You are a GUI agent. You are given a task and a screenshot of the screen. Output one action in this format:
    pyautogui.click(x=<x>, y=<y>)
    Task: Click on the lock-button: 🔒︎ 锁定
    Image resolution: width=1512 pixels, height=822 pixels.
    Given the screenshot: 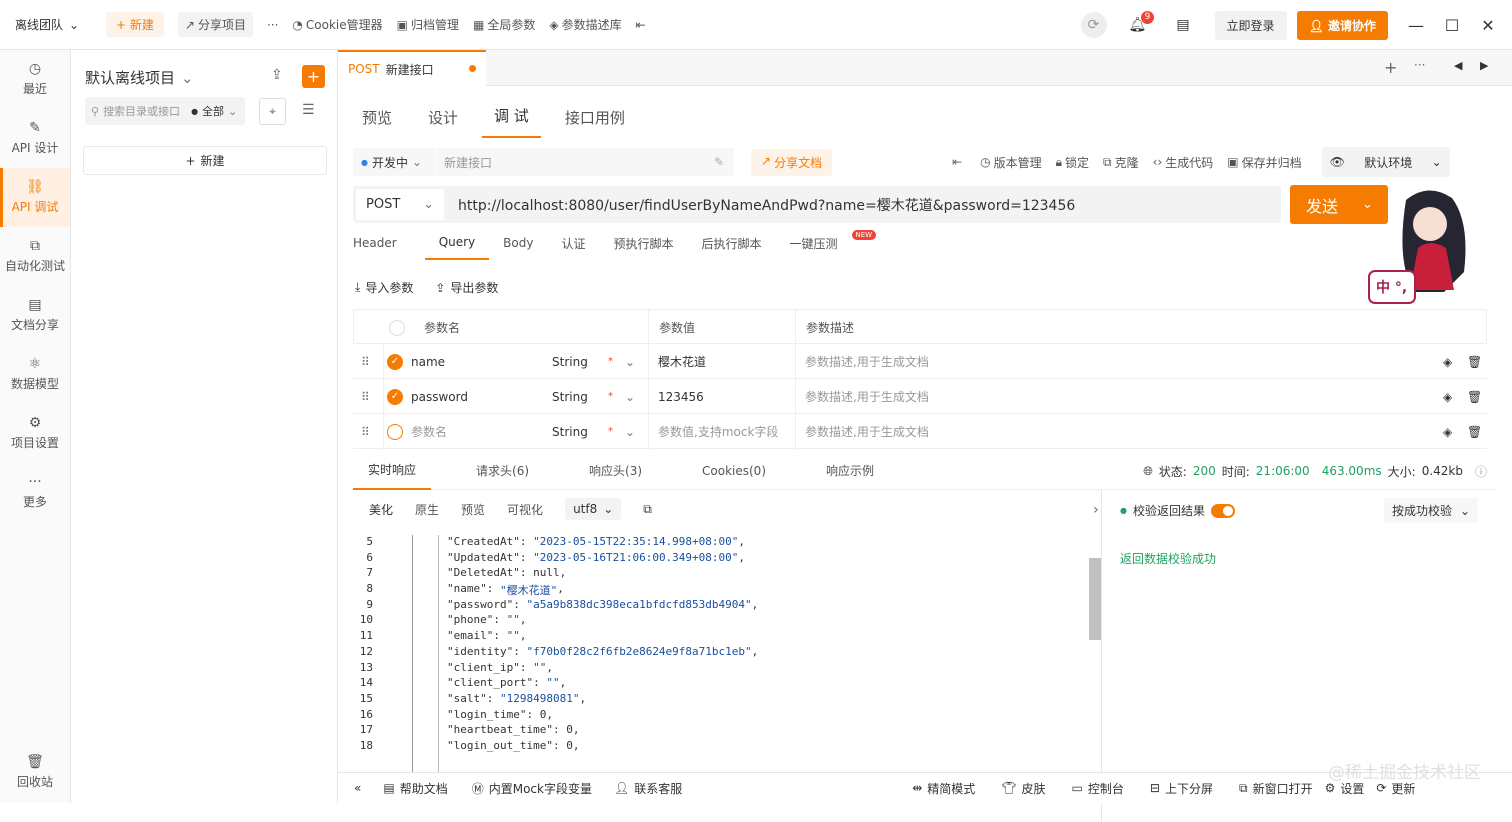 What is the action you would take?
    pyautogui.click(x=1072, y=162)
    